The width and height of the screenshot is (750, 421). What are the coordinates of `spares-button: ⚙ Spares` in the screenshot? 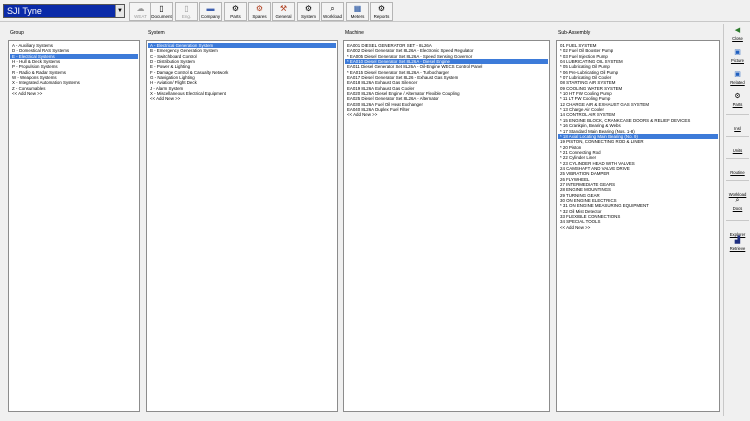 It's located at (259, 11).